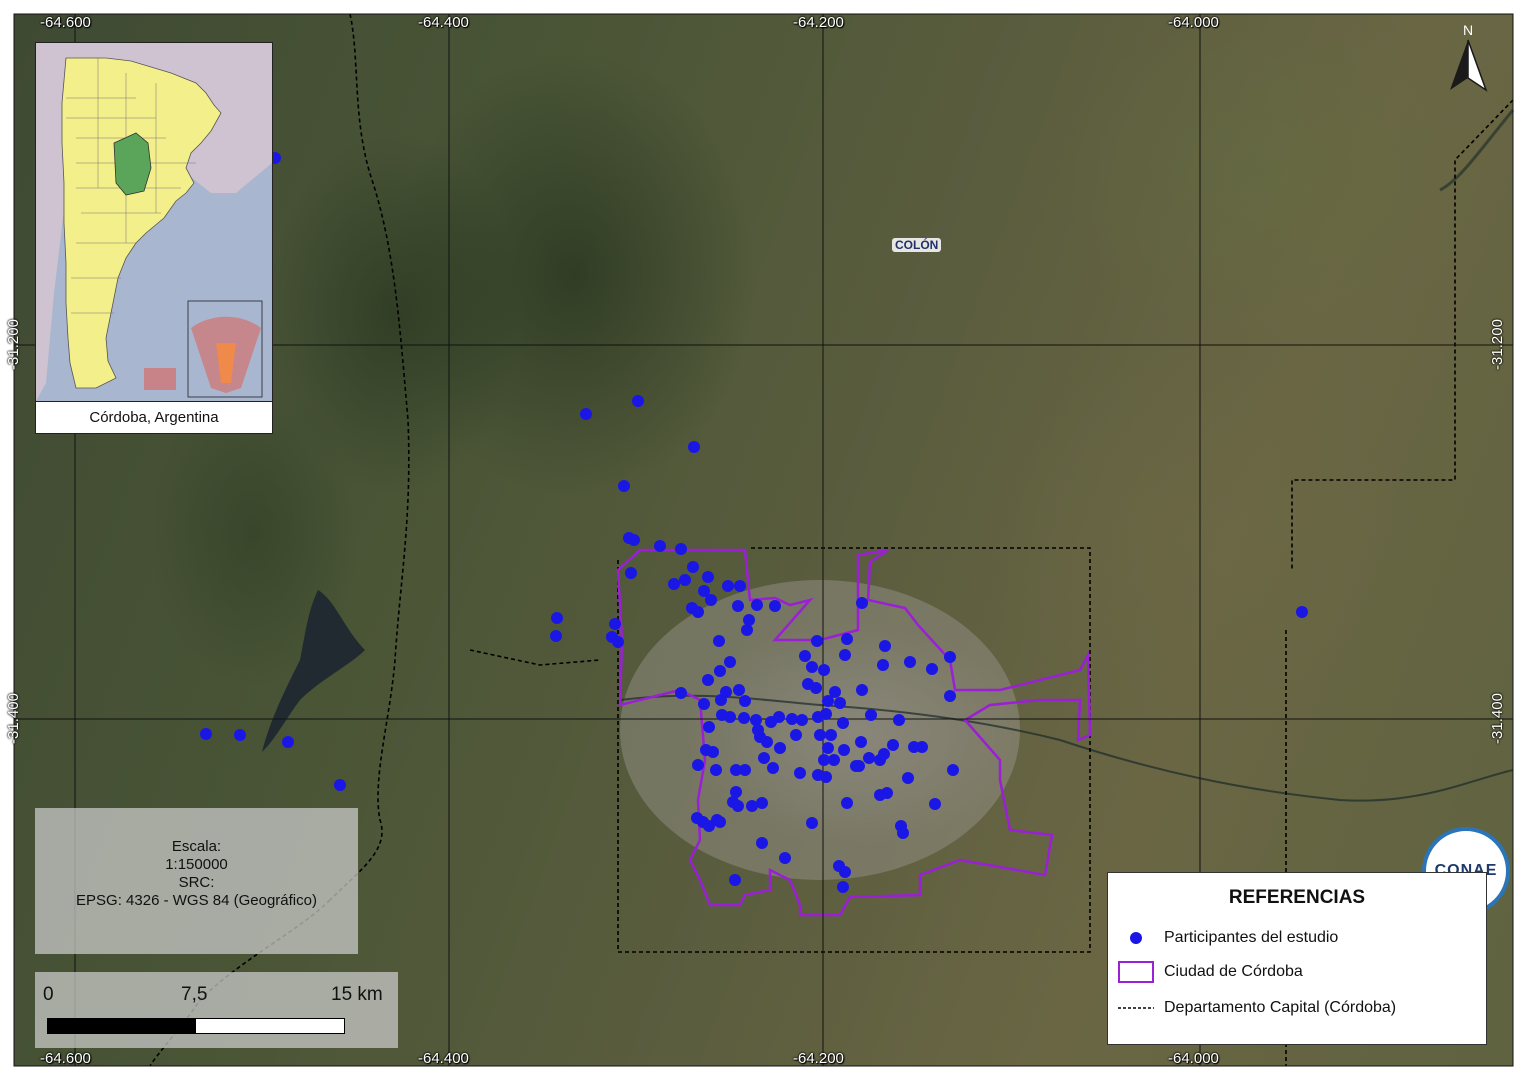 The width and height of the screenshot is (1527, 1080). I want to click on tick-bottom-3: -64.200, so click(818, 1058).